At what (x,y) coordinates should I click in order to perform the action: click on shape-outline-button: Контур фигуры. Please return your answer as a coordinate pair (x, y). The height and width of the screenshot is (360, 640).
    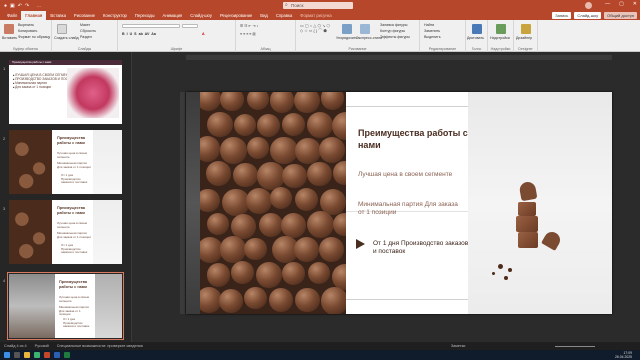
    Looking at the image, I should click on (392, 31).